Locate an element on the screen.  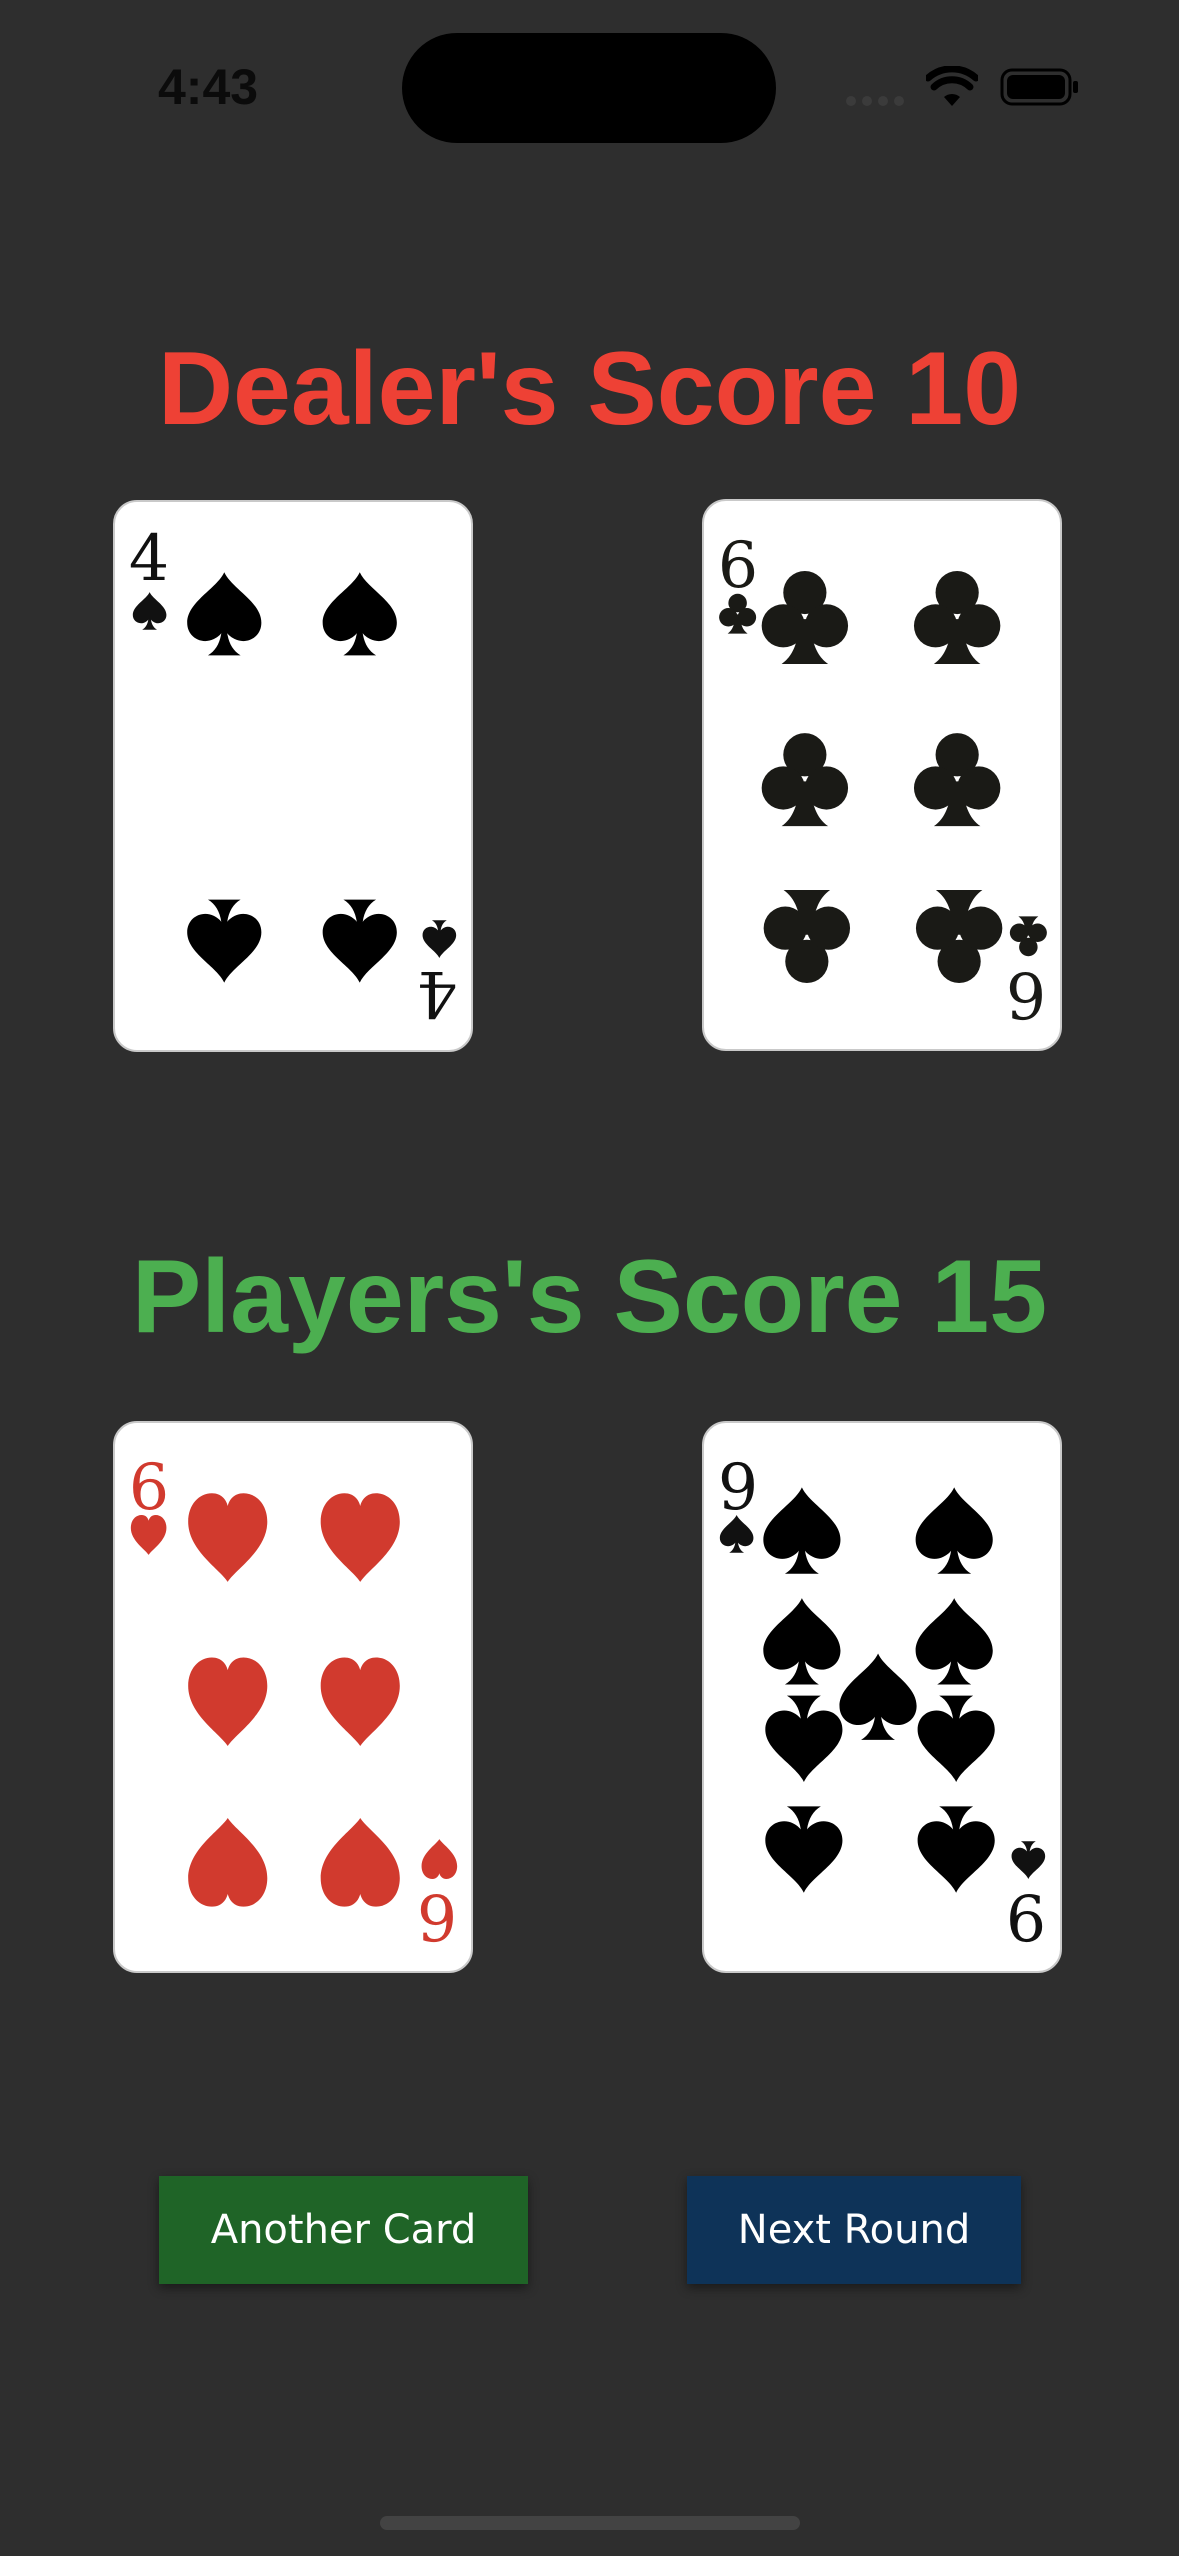
card-rank: 4 is located at coordinates (149, 558).